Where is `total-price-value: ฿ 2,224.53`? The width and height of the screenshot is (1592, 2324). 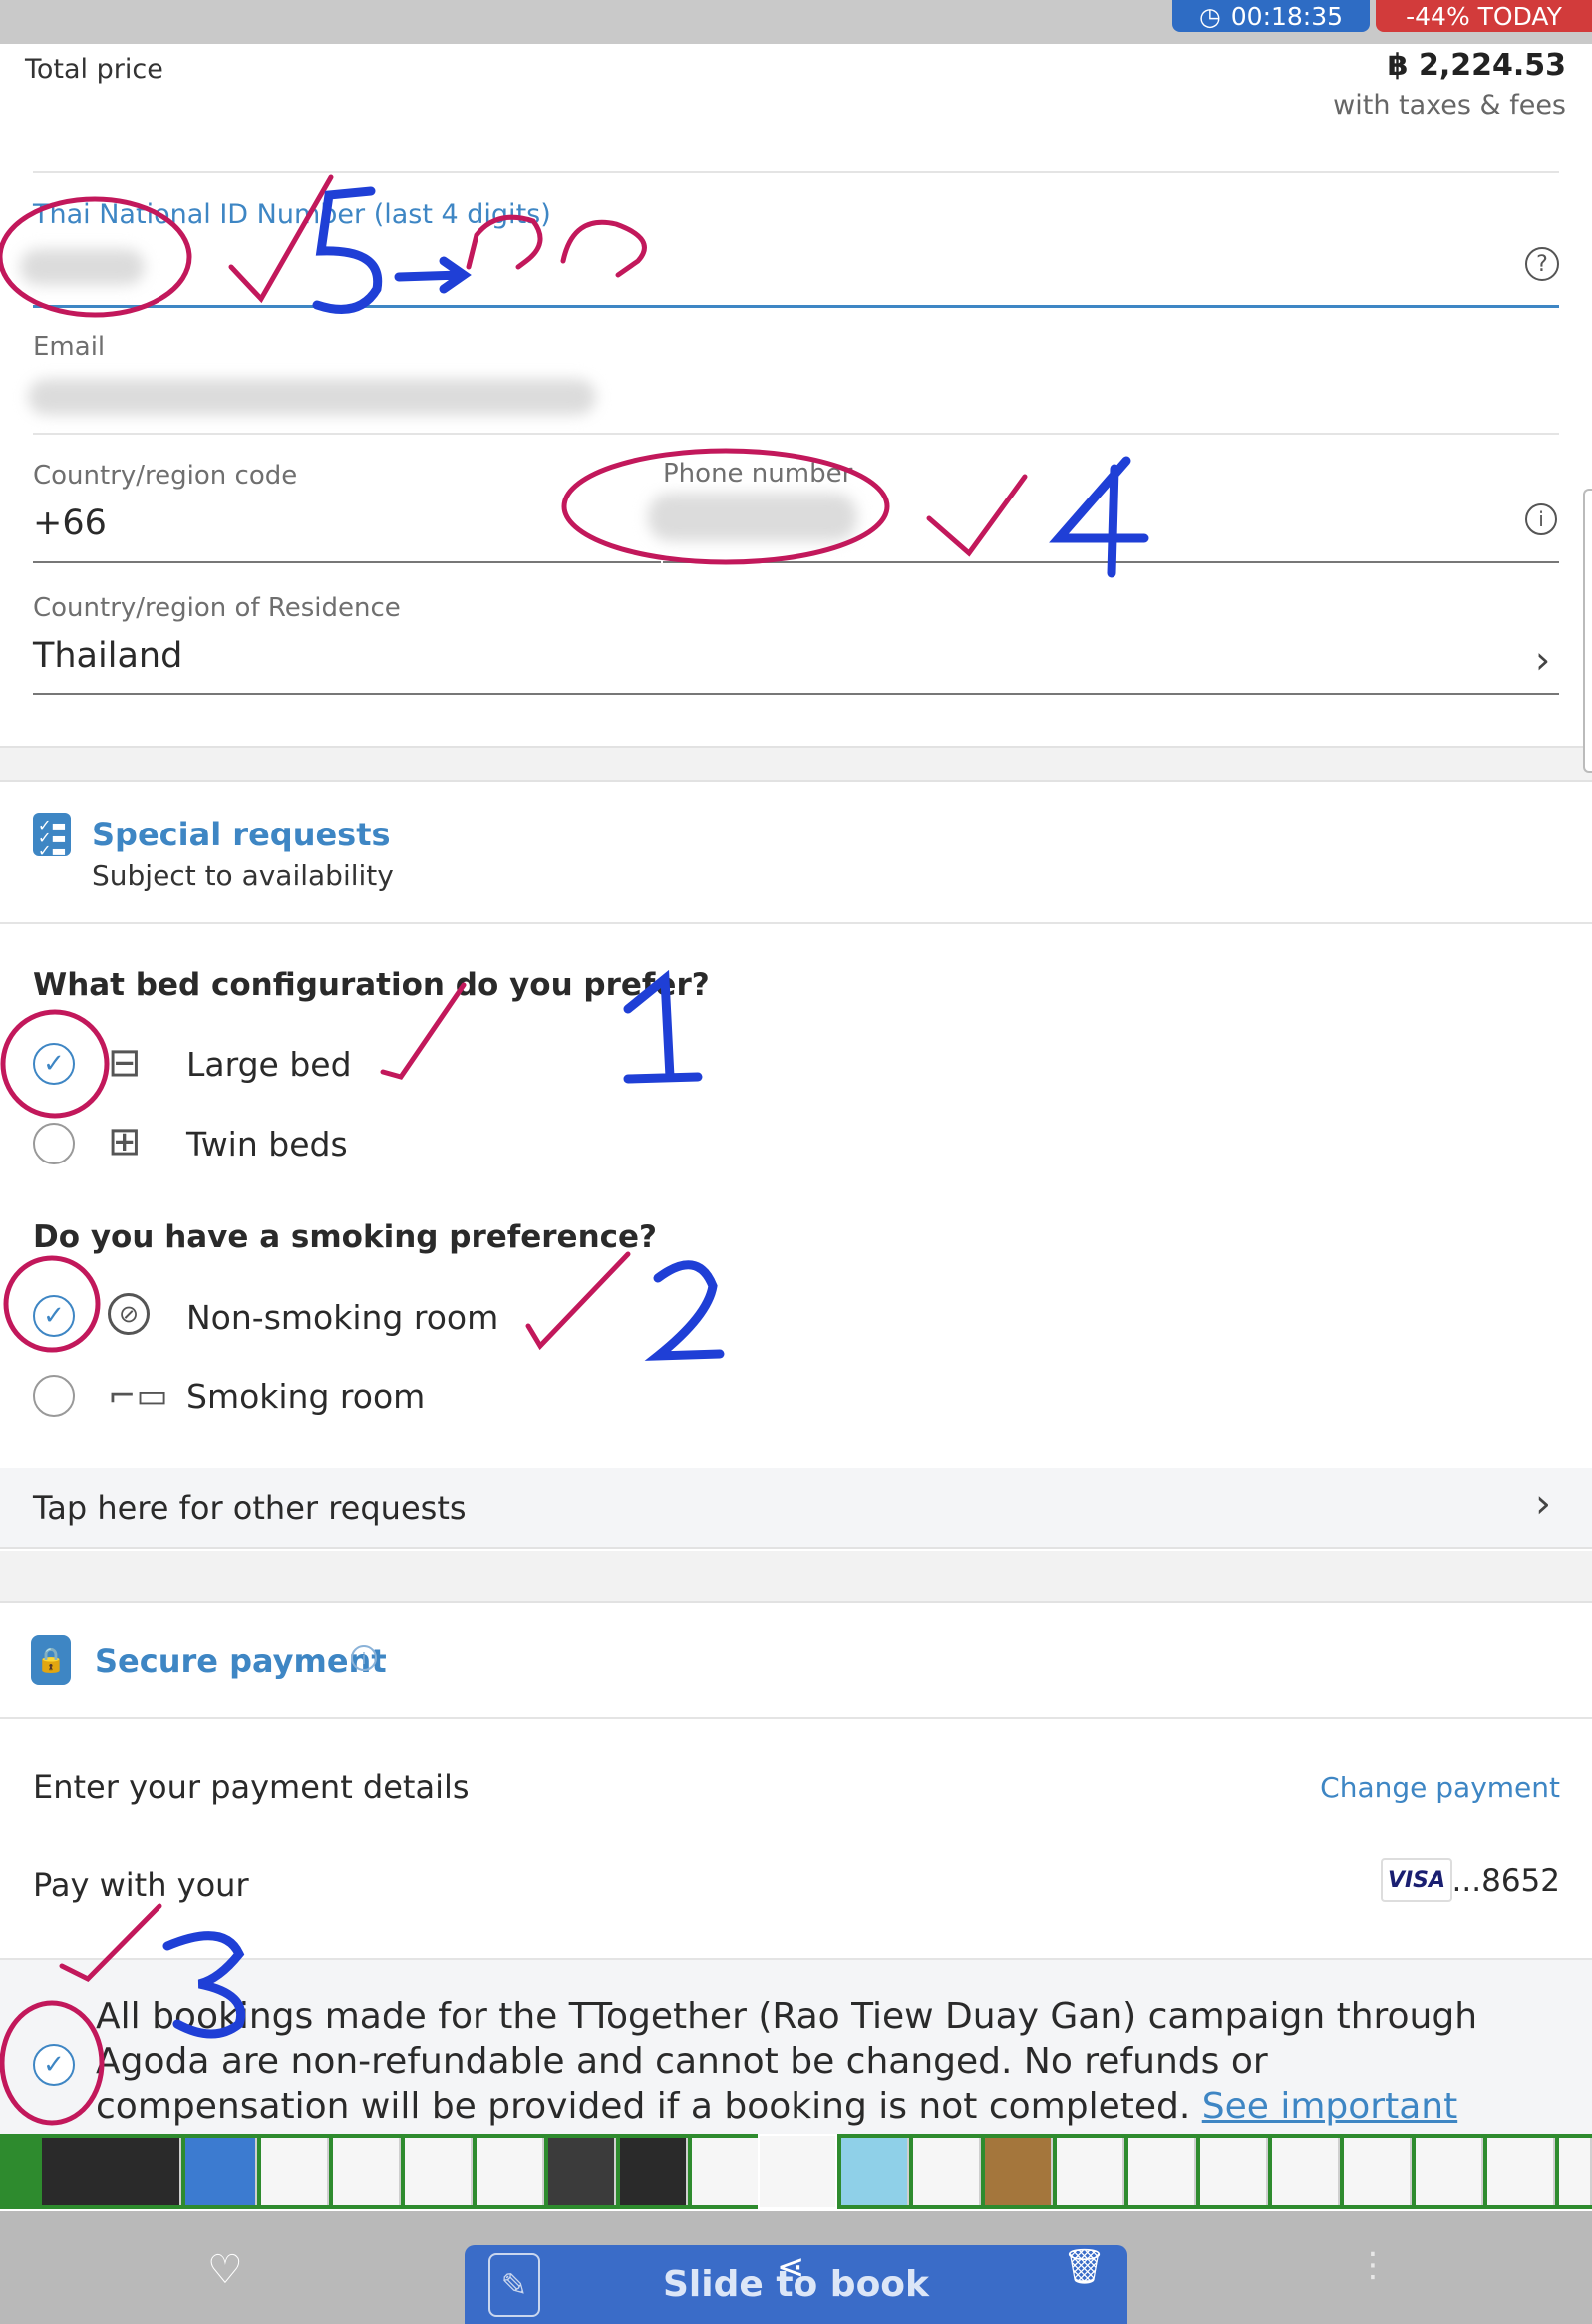
total-price-value: ฿ 2,224.53 is located at coordinates (1476, 65).